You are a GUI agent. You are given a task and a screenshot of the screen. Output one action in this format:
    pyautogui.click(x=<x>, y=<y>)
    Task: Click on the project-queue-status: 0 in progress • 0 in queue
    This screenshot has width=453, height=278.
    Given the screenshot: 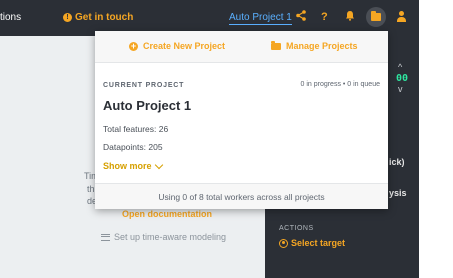 What is the action you would take?
    pyautogui.click(x=340, y=84)
    